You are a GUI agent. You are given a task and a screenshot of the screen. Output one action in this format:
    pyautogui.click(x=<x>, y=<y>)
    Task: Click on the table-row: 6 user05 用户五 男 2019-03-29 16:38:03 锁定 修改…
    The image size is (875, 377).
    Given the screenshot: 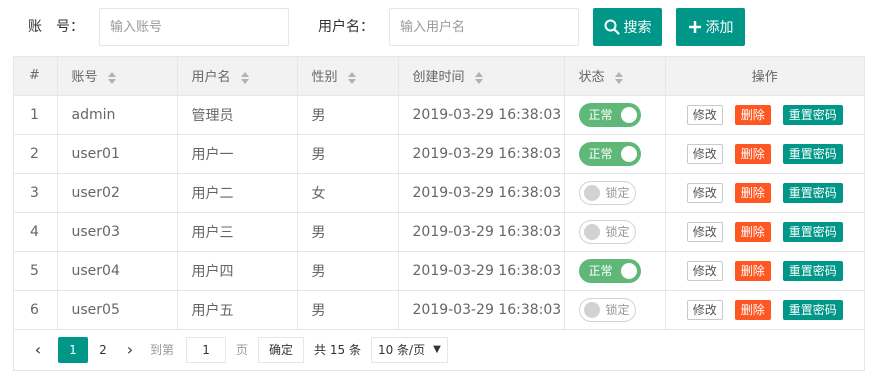 What is the action you would take?
    pyautogui.click(x=439, y=310)
    